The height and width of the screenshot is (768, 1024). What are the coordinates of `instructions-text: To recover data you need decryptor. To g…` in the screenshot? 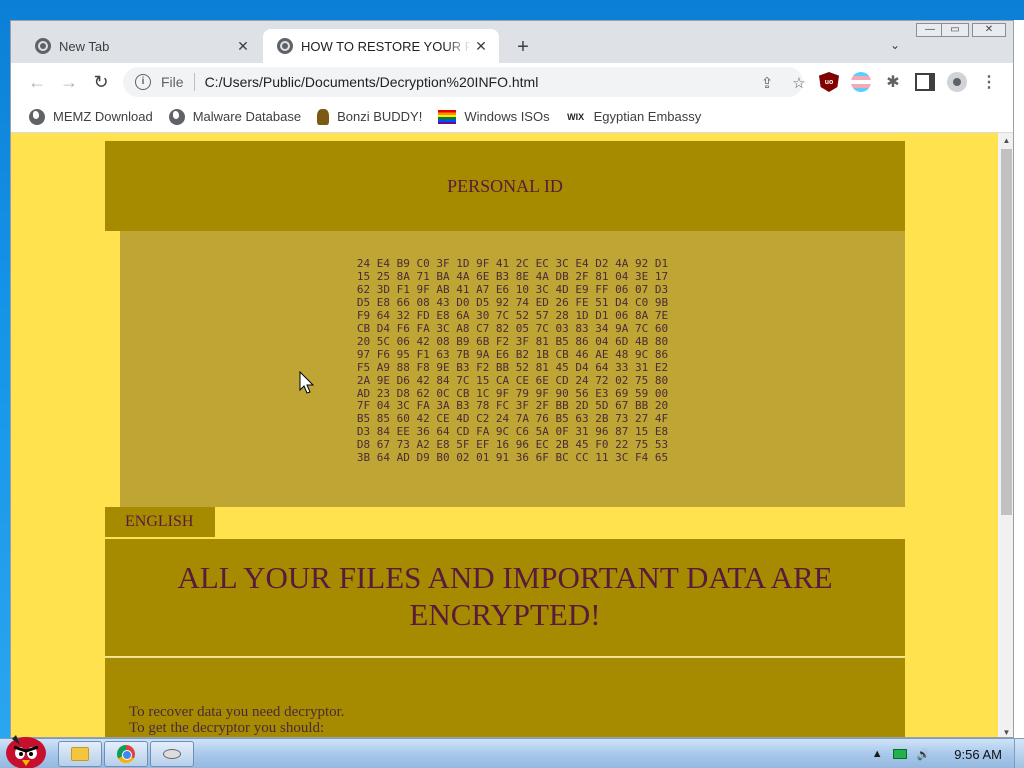 It's located at (509, 720).